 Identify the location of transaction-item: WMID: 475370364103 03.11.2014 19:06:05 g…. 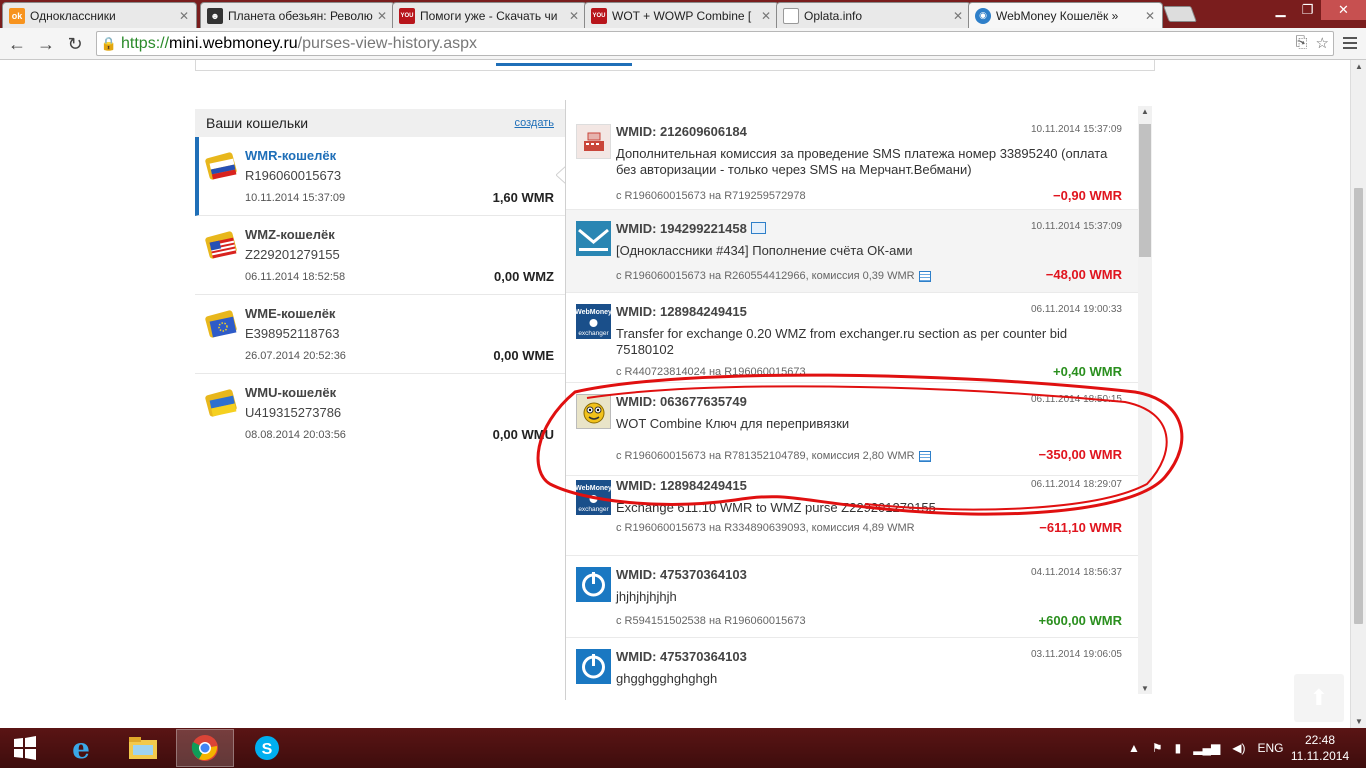
(852, 669).